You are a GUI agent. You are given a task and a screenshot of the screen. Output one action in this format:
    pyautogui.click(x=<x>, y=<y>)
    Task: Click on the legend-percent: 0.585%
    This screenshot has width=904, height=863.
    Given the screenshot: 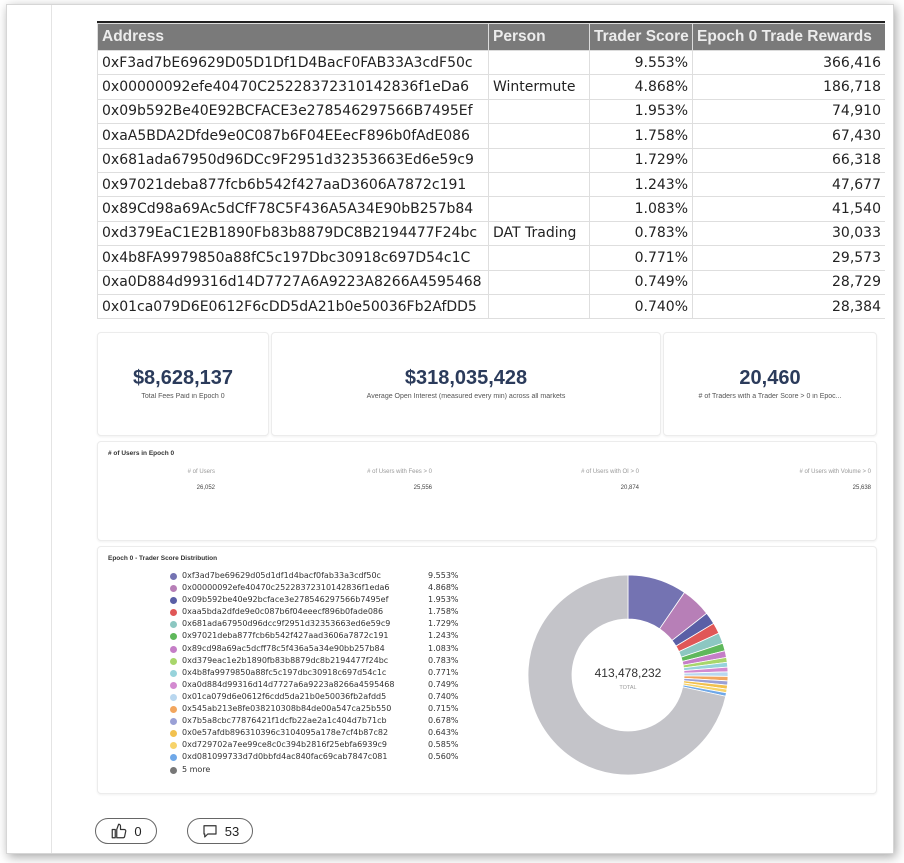 What is the action you would take?
    pyautogui.click(x=443, y=745)
    